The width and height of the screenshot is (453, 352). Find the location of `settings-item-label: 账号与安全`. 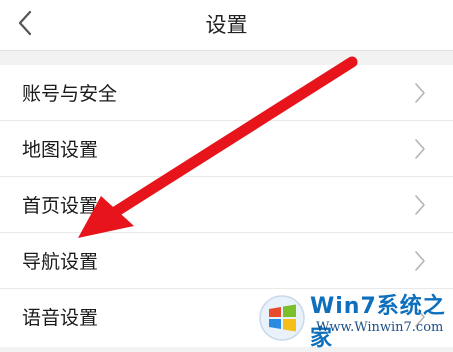

settings-item-label: 账号与安全 is located at coordinates (70, 94).